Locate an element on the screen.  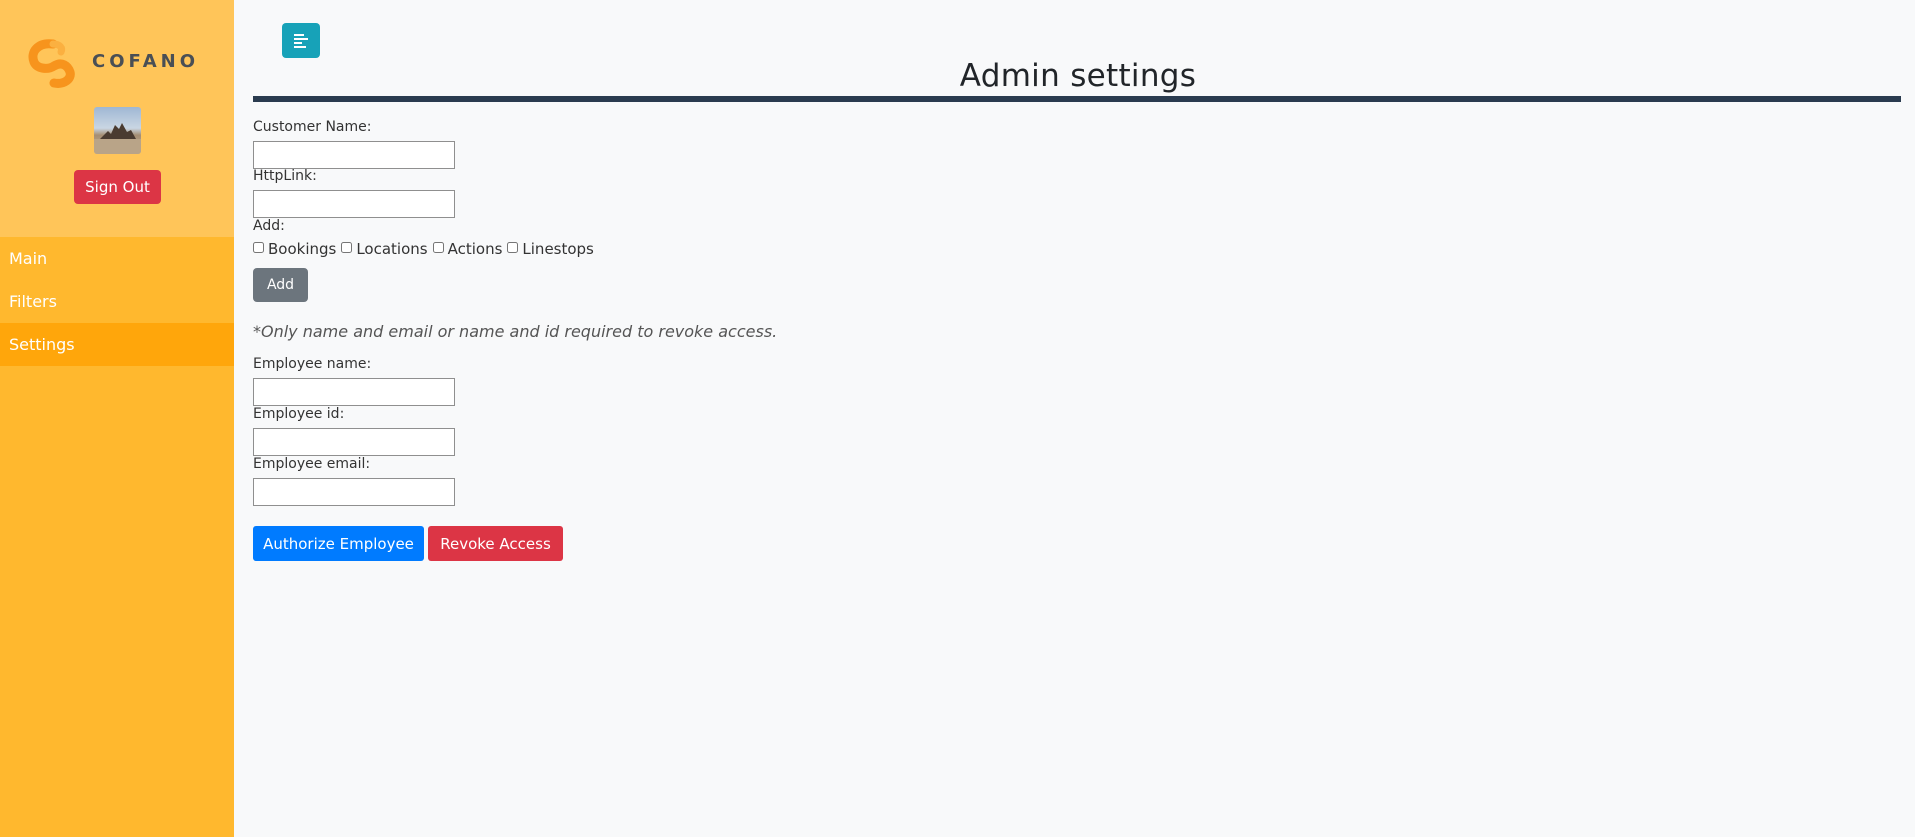
add-label: Add: is located at coordinates (269, 226).